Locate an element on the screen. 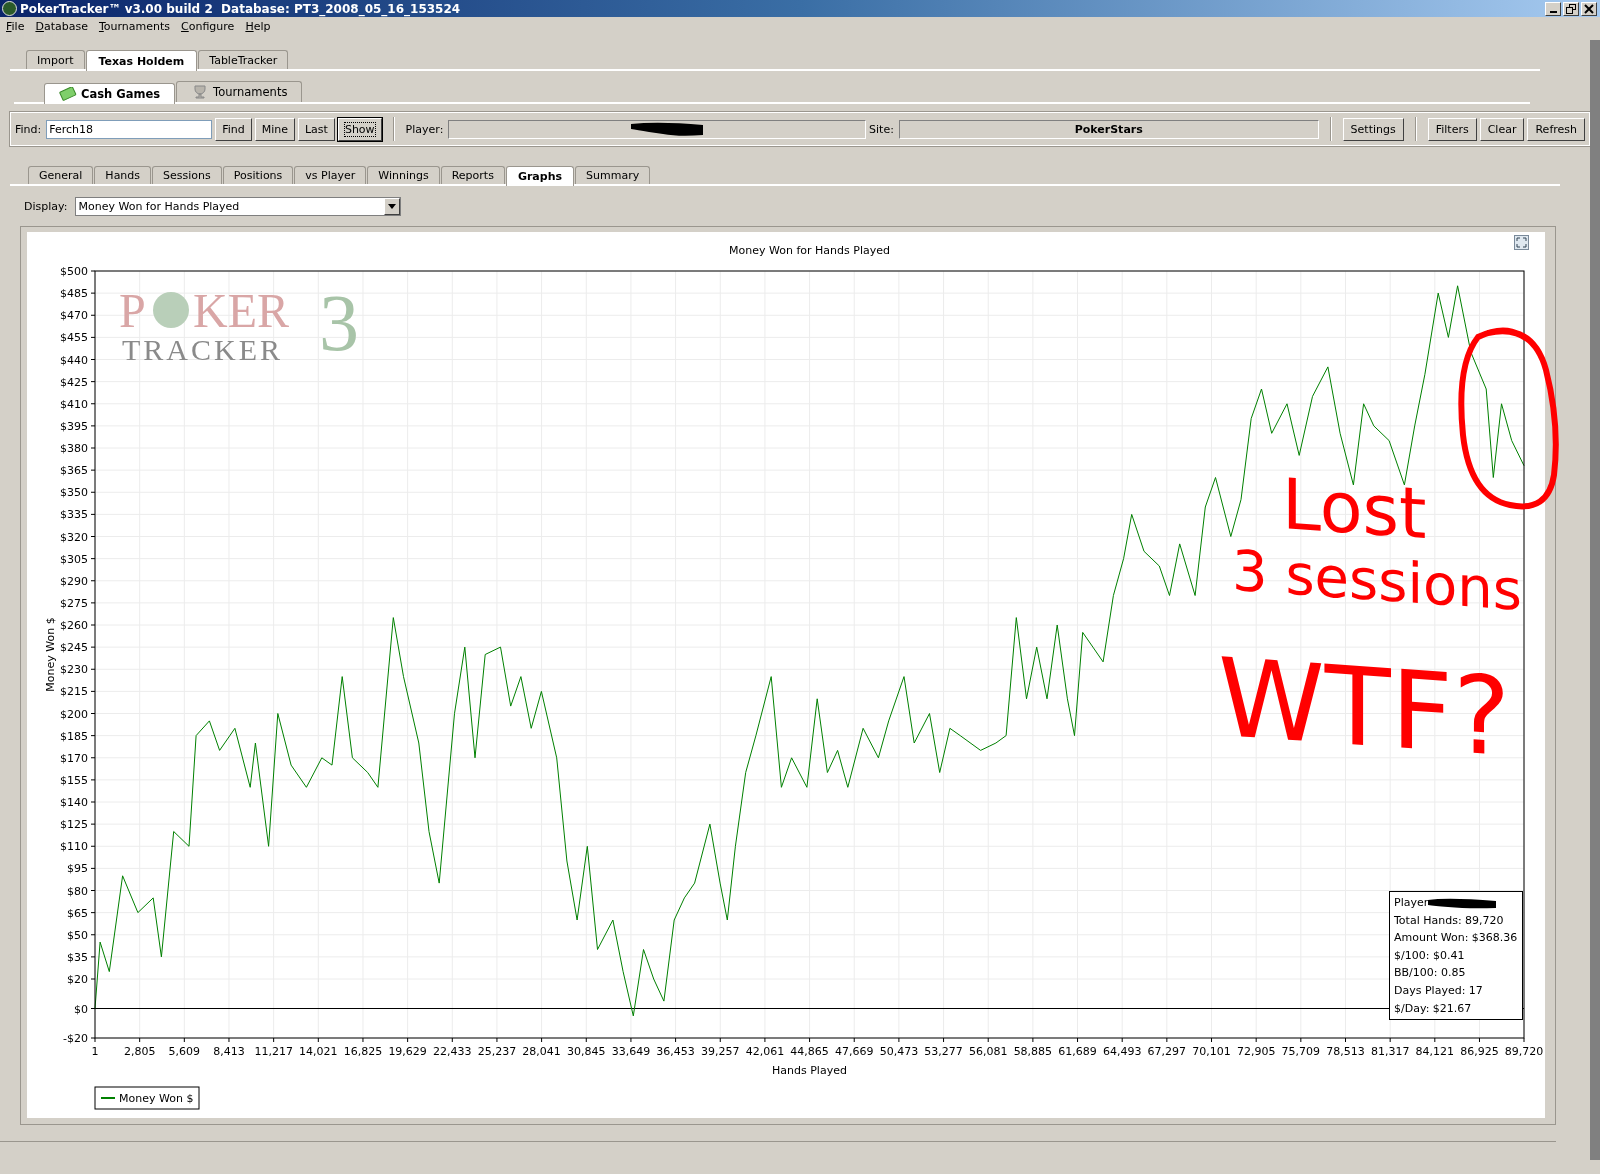 The width and height of the screenshot is (1600, 1174). tab: Tournaments is located at coordinates (239, 91).